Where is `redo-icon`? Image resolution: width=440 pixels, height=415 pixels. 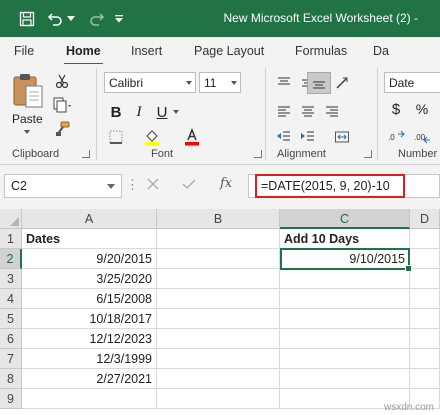
redo-icon is located at coordinates (97, 19).